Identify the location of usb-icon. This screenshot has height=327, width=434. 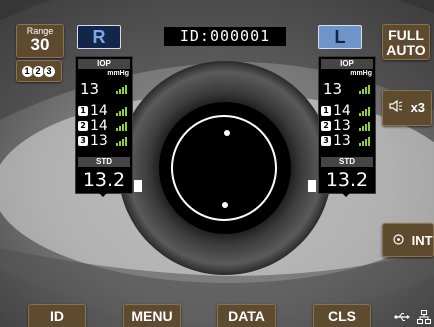
(402, 317).